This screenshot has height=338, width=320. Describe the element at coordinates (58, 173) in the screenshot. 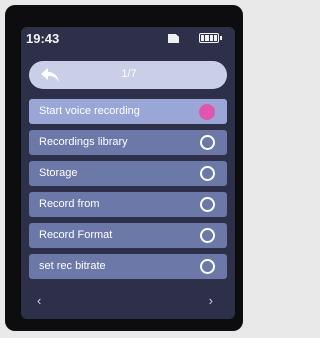

I see `menu-item-label: Storage` at that location.